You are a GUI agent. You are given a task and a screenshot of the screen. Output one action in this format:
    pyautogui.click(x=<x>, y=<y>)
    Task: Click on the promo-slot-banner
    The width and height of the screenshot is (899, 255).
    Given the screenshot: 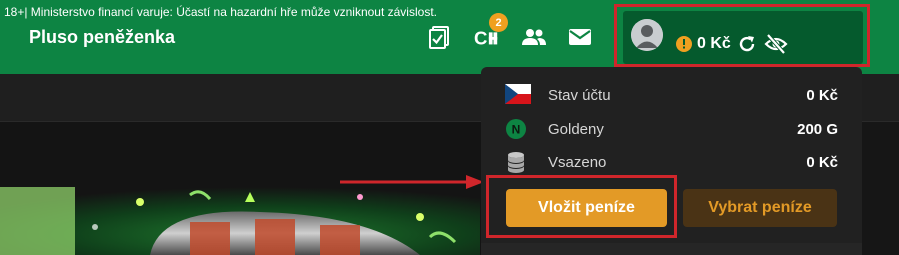 What is the action you would take?
    pyautogui.click(x=240, y=221)
    